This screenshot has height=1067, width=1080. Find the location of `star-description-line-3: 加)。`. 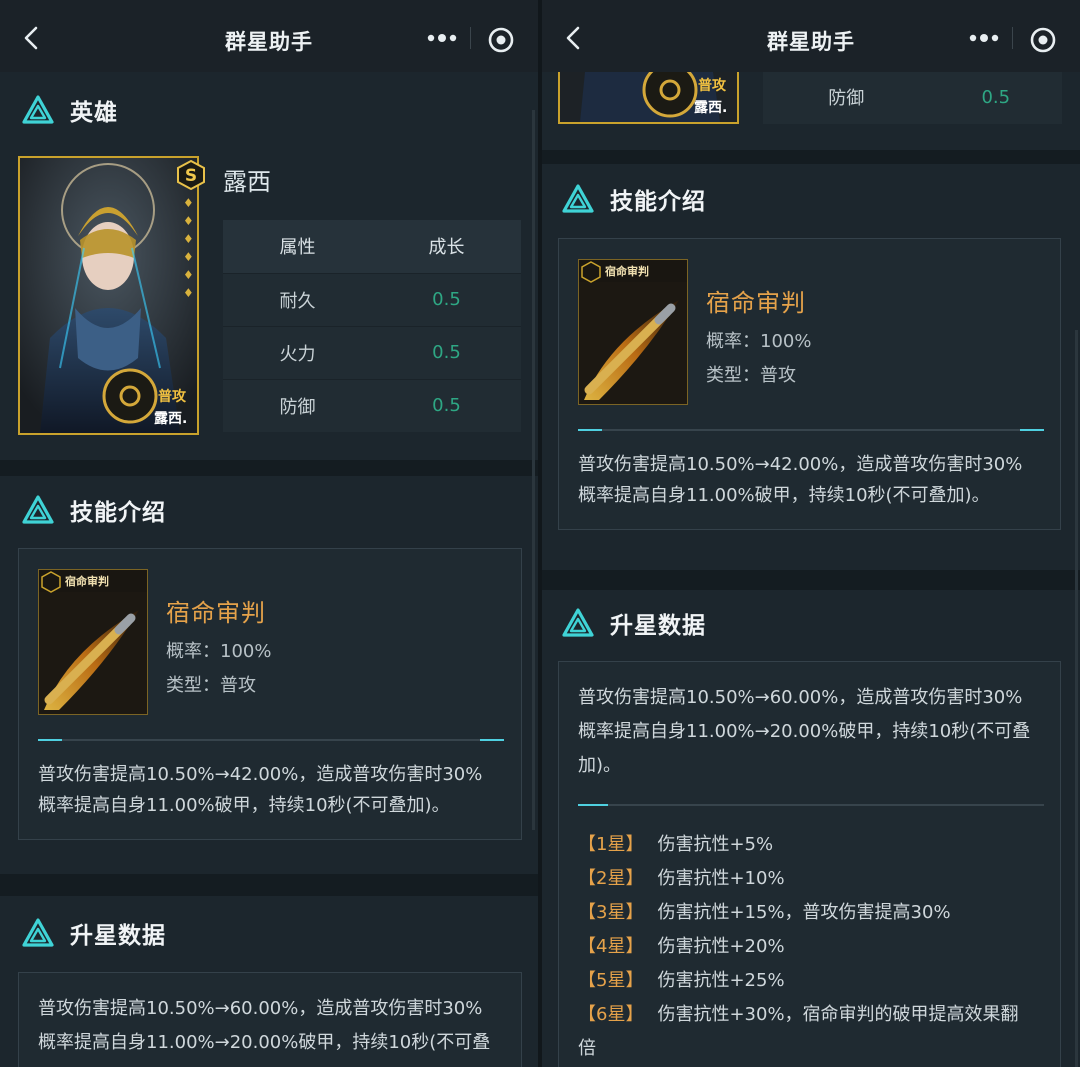

star-description-line-3: 加)。 is located at coordinates (600, 765).